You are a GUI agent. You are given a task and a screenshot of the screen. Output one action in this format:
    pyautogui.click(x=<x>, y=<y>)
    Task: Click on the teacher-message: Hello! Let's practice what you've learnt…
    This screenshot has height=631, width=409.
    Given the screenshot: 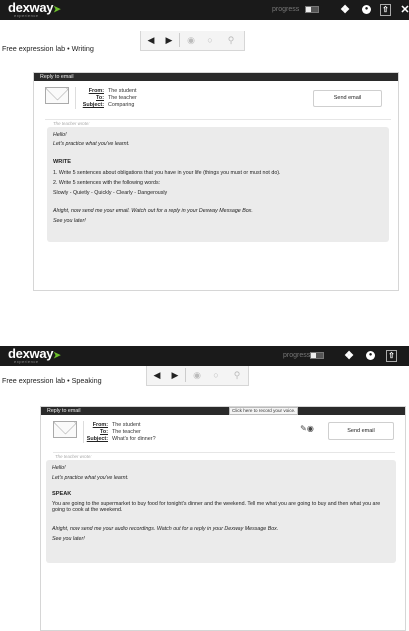 What is the action you would take?
    pyautogui.click(x=221, y=511)
    